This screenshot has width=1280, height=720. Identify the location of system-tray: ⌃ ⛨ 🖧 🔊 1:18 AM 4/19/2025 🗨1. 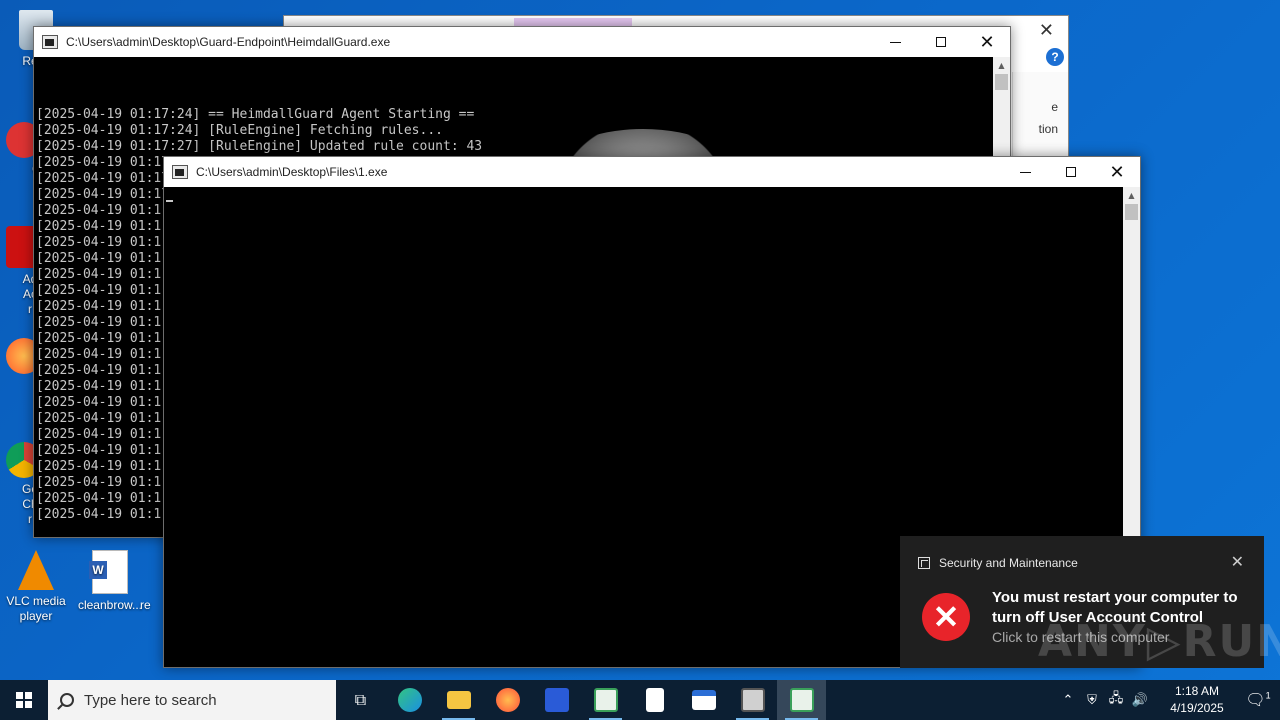
(1168, 700).